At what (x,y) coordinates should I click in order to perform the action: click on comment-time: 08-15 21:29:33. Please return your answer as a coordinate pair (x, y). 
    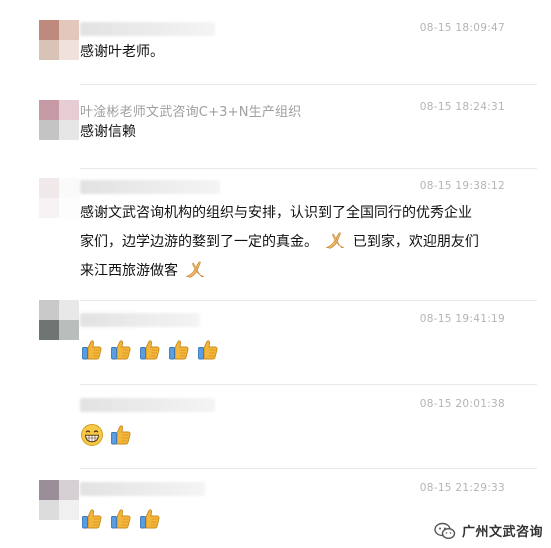
    Looking at the image, I should click on (462, 488).